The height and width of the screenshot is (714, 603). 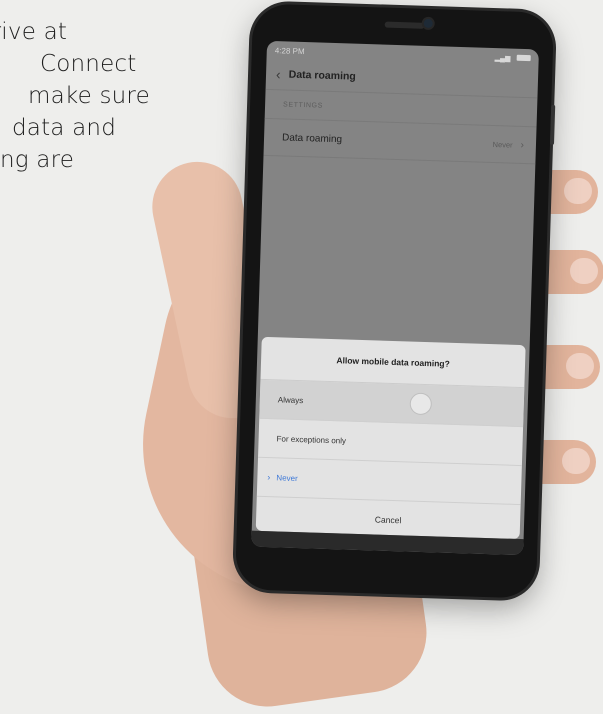 I want to click on option-always-label: Always, so click(x=290, y=399).